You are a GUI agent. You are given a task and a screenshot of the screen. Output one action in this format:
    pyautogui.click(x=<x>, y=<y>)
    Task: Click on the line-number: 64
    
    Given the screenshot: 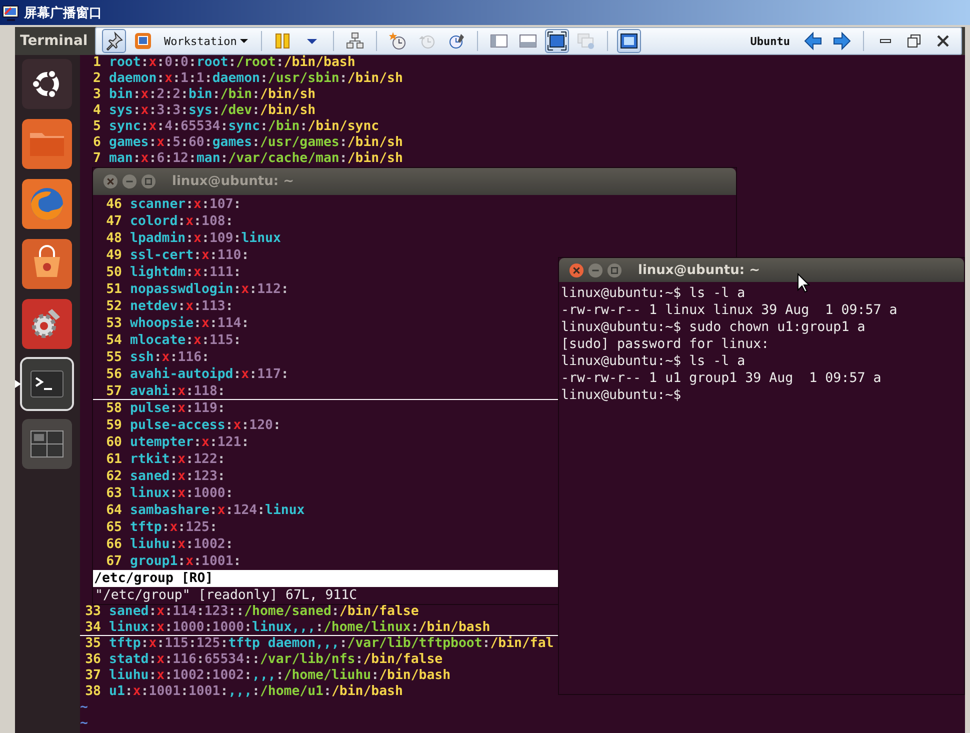 What is the action you would take?
    pyautogui.click(x=114, y=510)
    